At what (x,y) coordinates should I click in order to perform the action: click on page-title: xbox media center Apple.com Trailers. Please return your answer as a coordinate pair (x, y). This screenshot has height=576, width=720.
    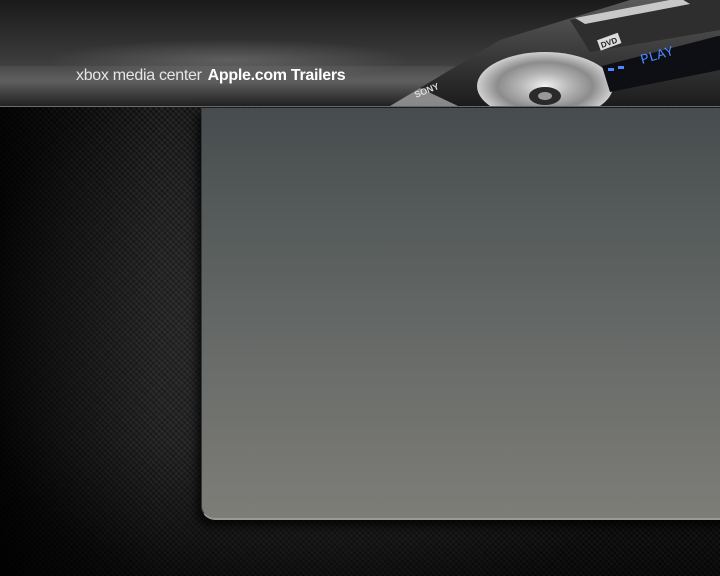
    Looking at the image, I should click on (211, 76).